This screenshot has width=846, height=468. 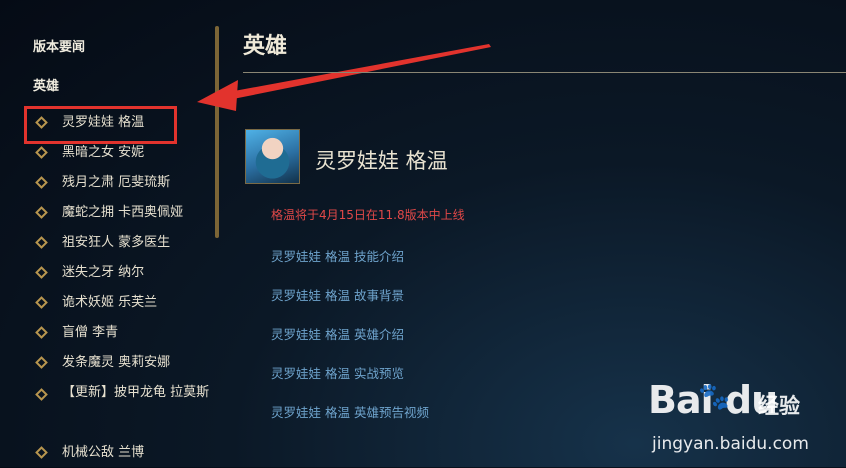 I want to click on link-abilities: 灵罗娃娃 格温 技能介绍, so click(x=337, y=255).